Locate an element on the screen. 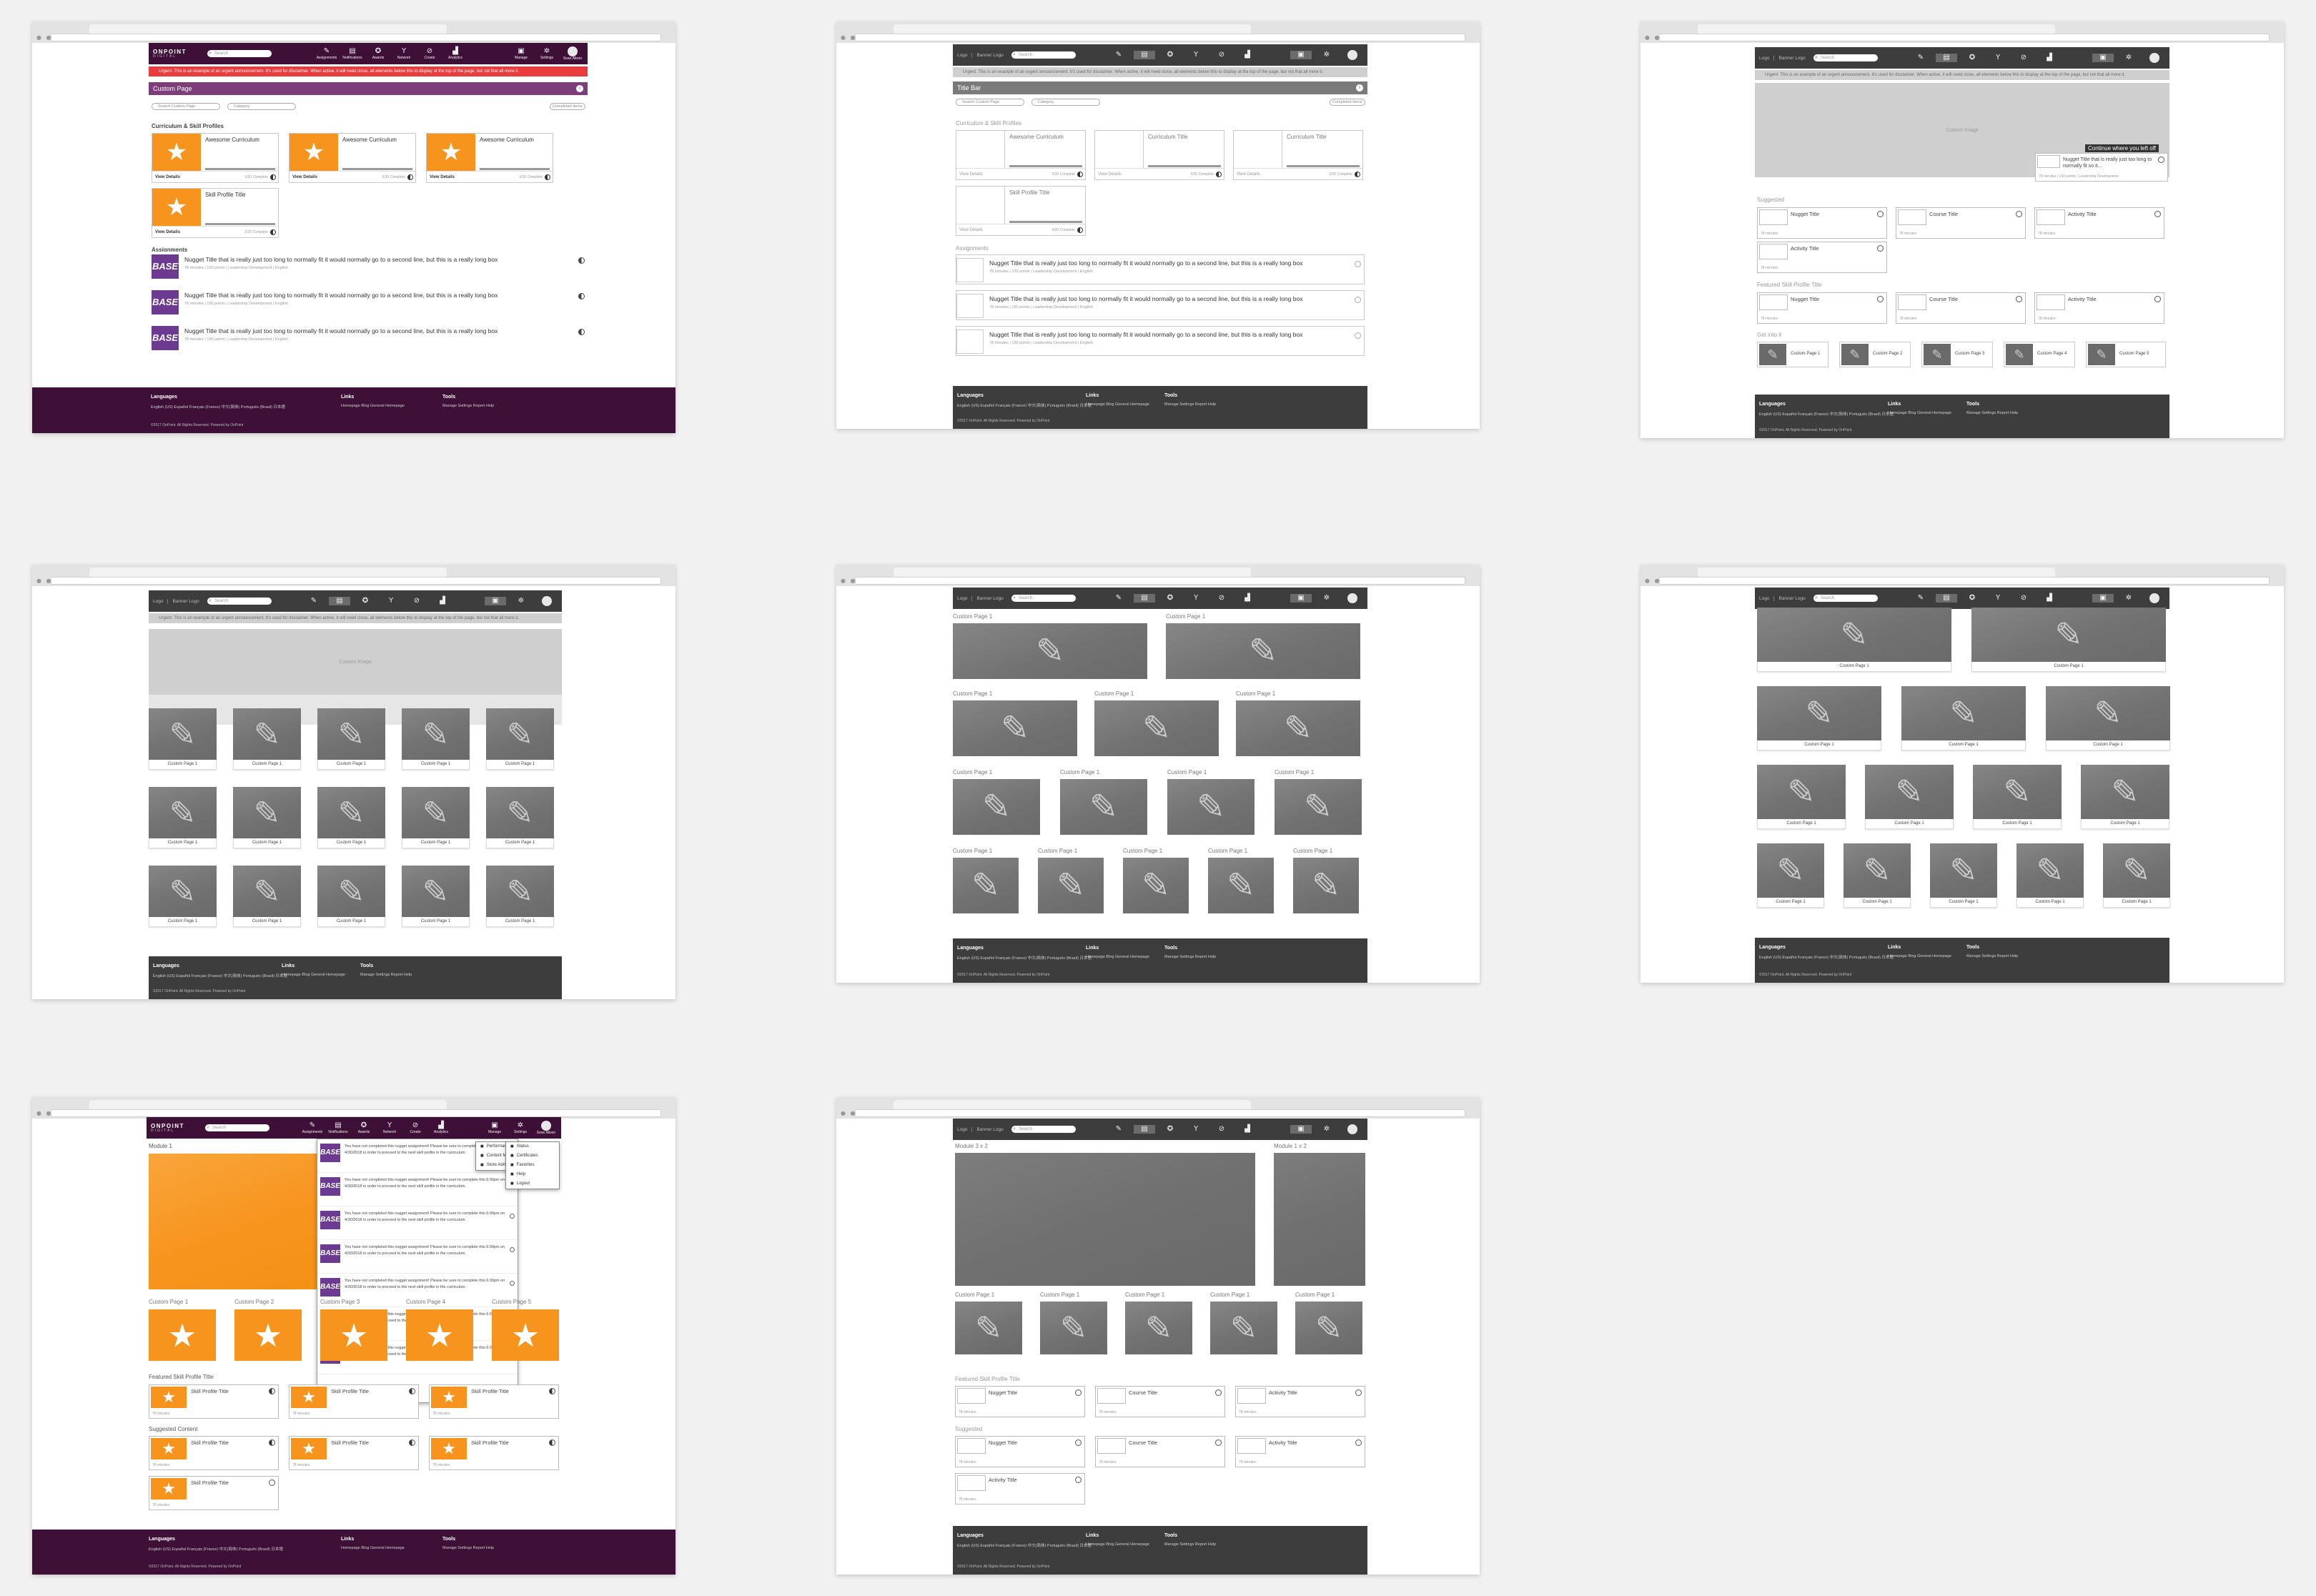 This screenshot has height=1596, width=2316. module-image is located at coordinates (246, 1221).